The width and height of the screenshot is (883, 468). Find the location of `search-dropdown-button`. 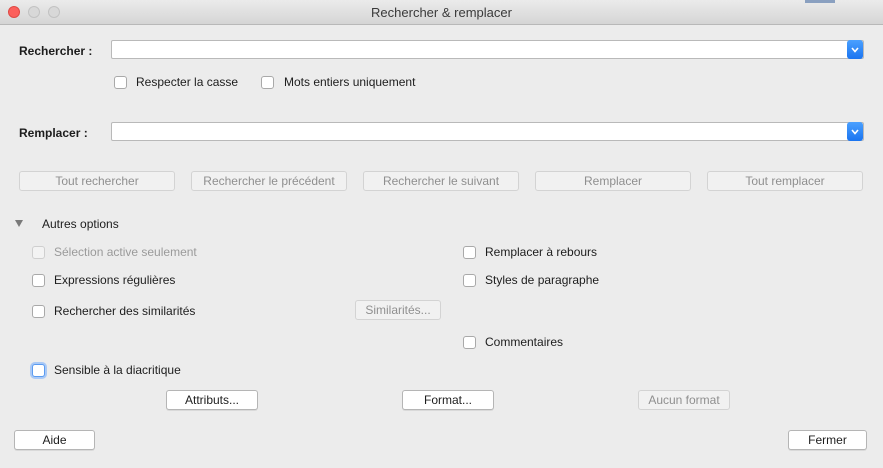

search-dropdown-button is located at coordinates (855, 49).